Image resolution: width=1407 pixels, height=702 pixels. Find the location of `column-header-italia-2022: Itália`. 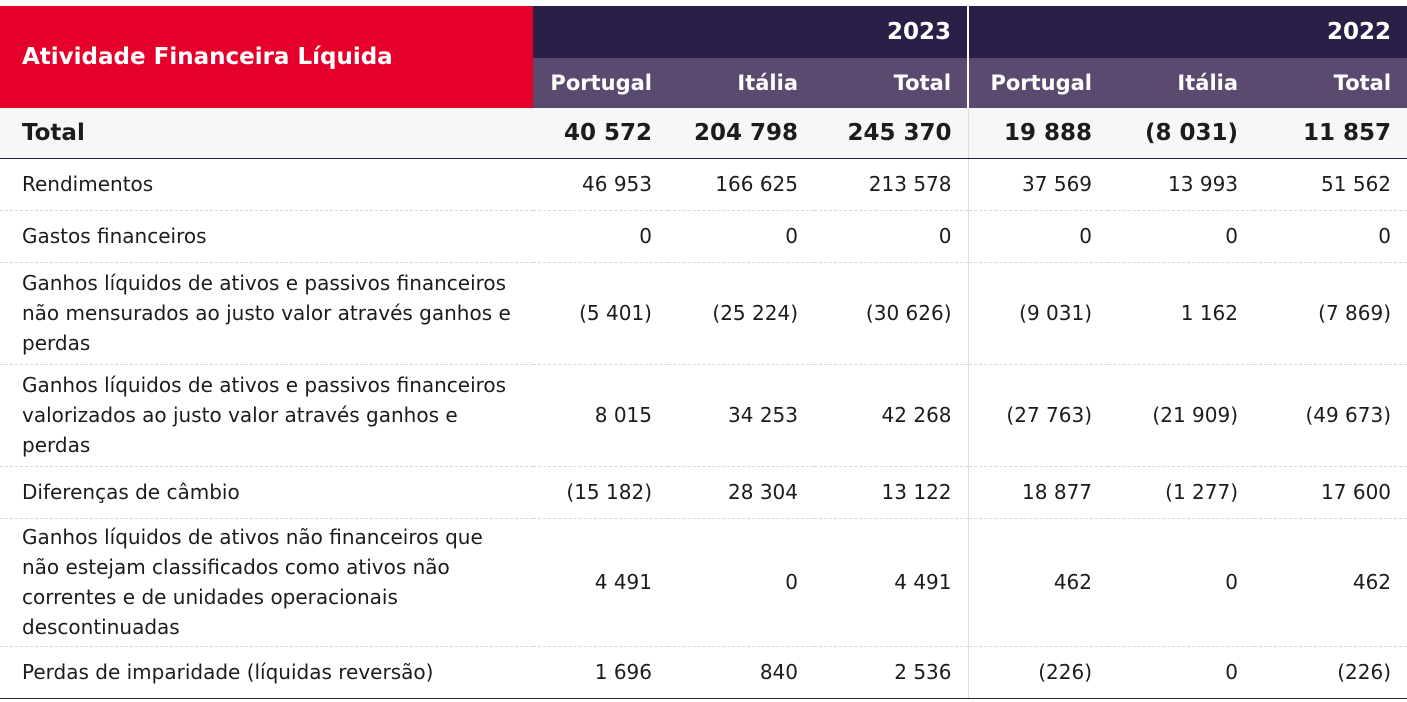

column-header-italia-2022: Itália is located at coordinates (1181, 83).